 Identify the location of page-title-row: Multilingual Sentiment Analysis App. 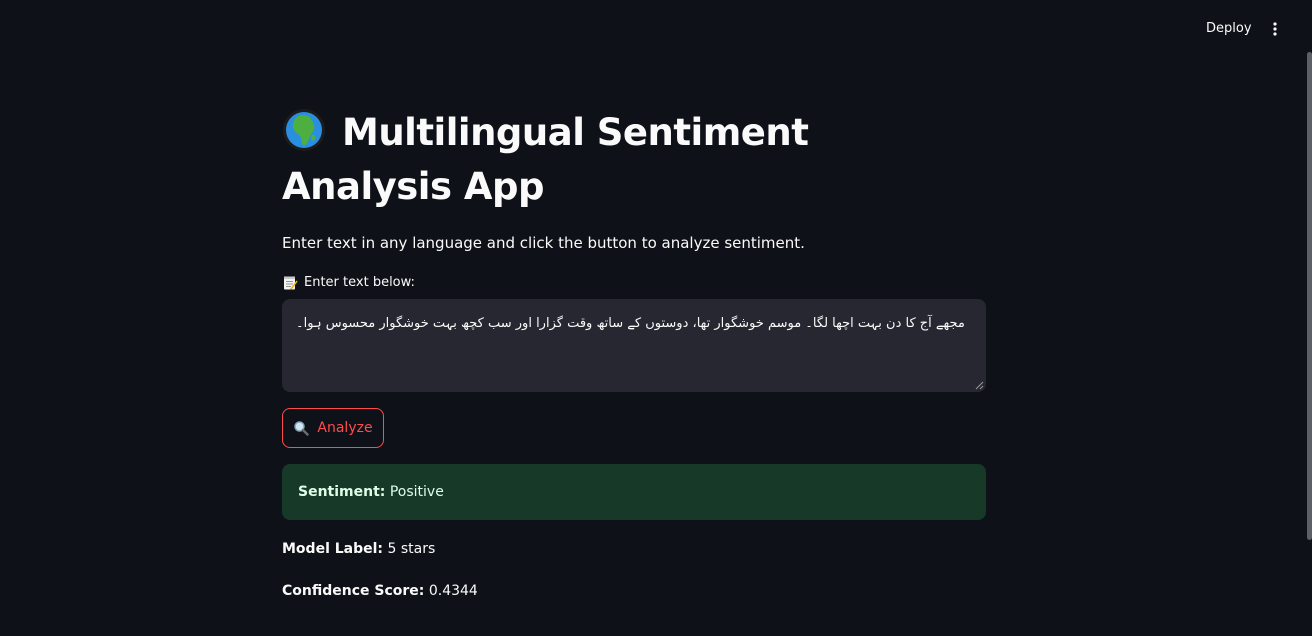
(634, 160).